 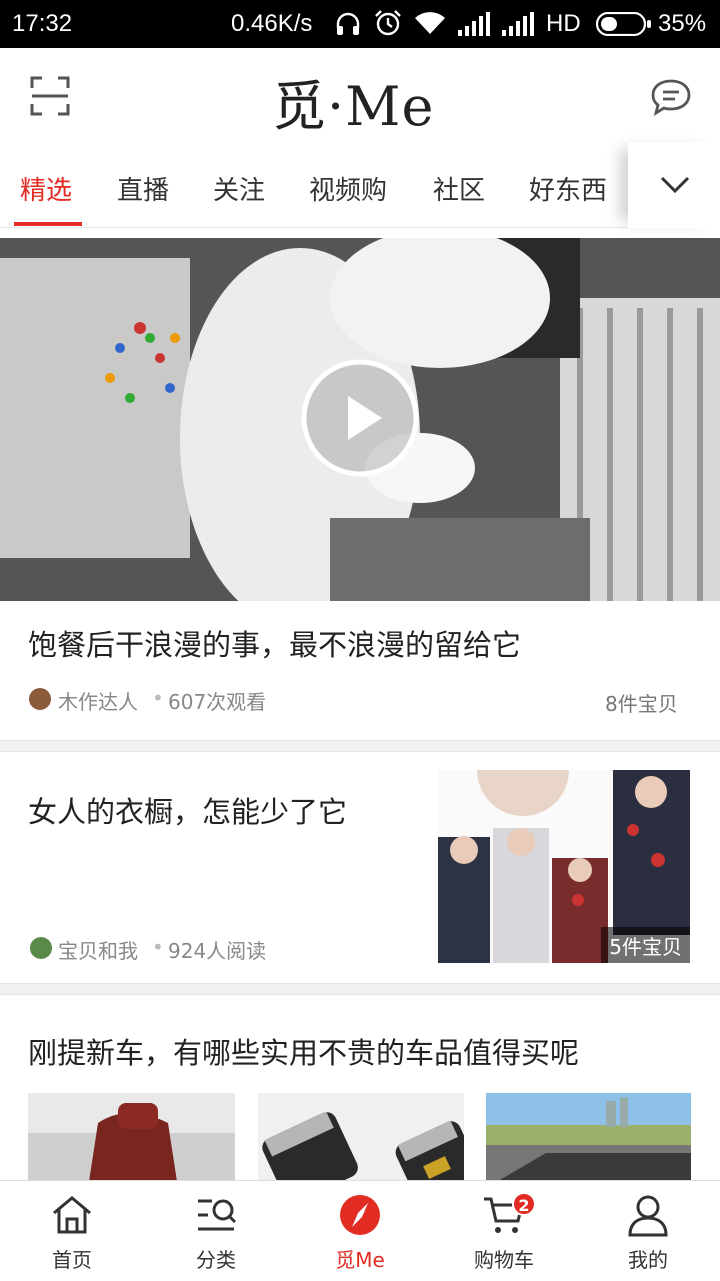 I want to click on nav-category: 分类, so click(x=216, y=1231).